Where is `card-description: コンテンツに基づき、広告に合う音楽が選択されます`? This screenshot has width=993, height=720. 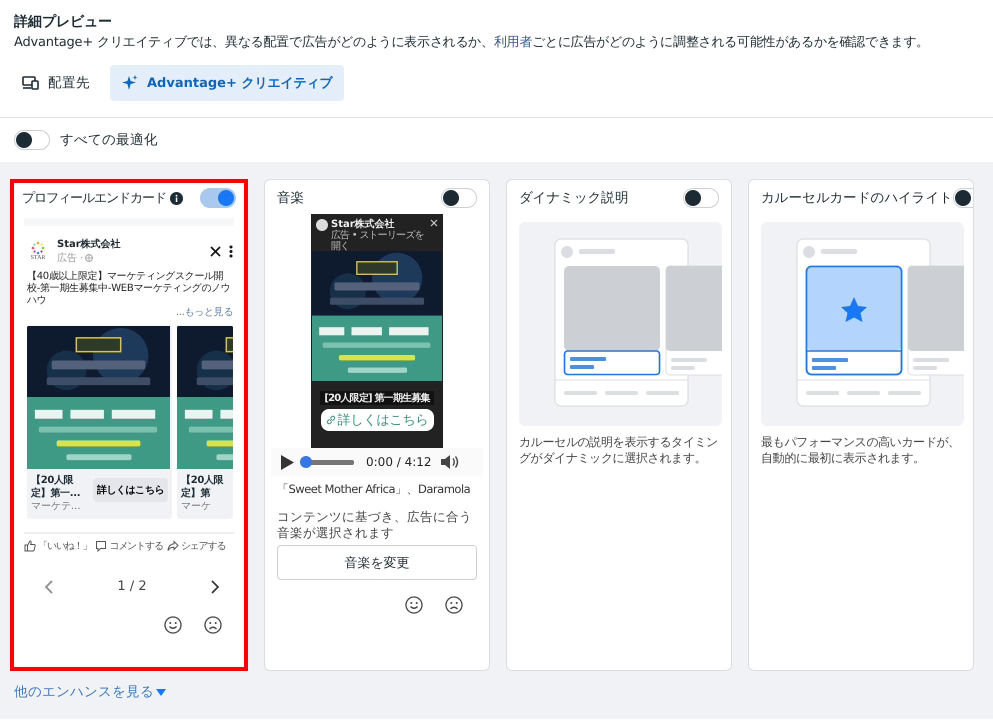 card-description: コンテンツに基づき、広告に合う音楽が選択されます is located at coordinates (375, 525).